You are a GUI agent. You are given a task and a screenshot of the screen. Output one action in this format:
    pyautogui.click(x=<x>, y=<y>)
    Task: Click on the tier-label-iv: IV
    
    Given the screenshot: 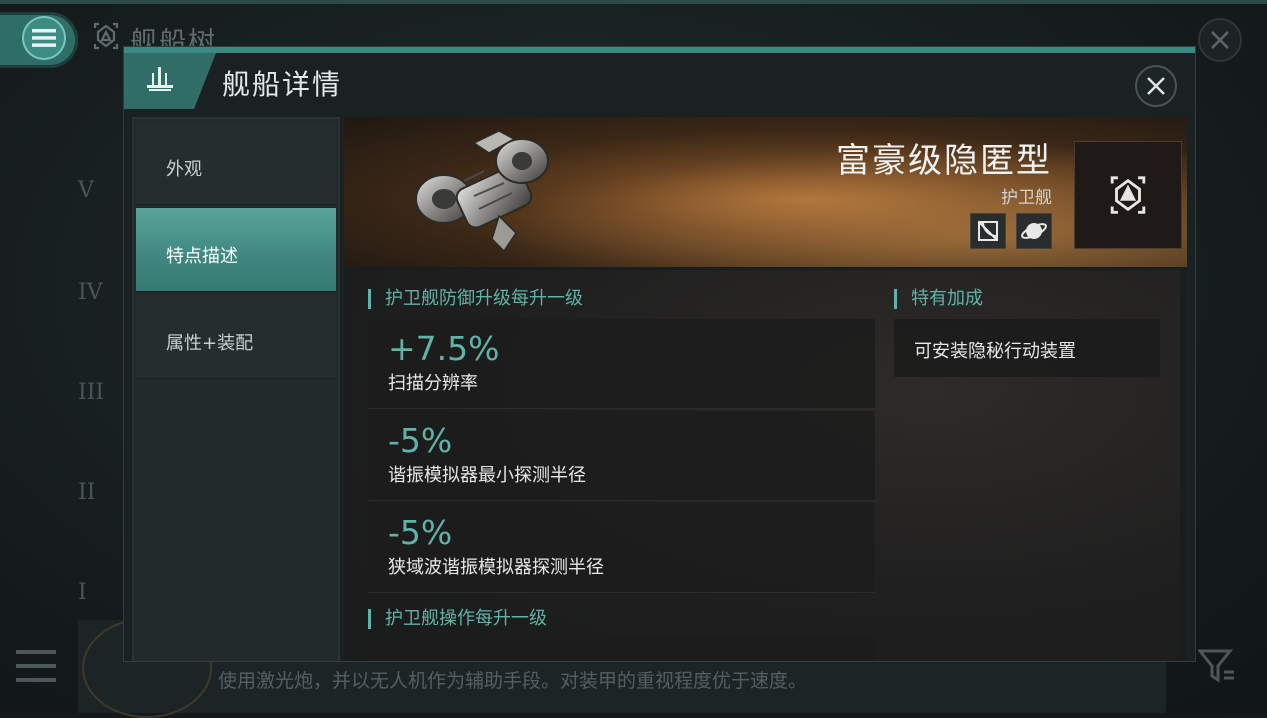 What is the action you would take?
    pyautogui.click(x=90, y=292)
    